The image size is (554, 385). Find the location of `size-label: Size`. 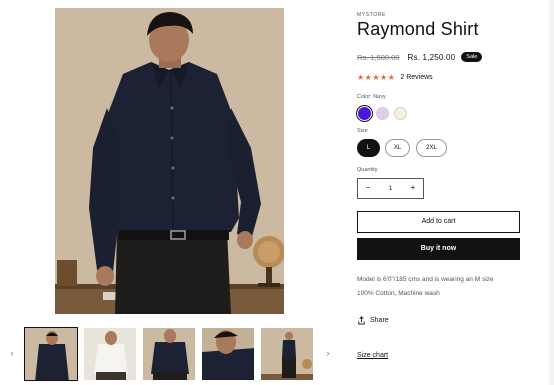

size-label: Size is located at coordinates (362, 131).